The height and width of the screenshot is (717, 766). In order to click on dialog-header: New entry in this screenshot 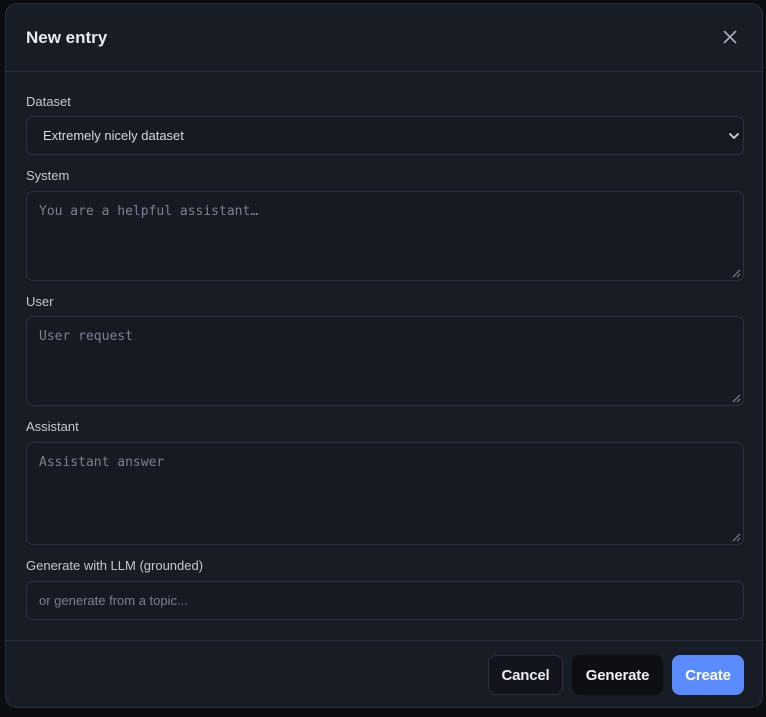, I will do `click(384, 38)`.